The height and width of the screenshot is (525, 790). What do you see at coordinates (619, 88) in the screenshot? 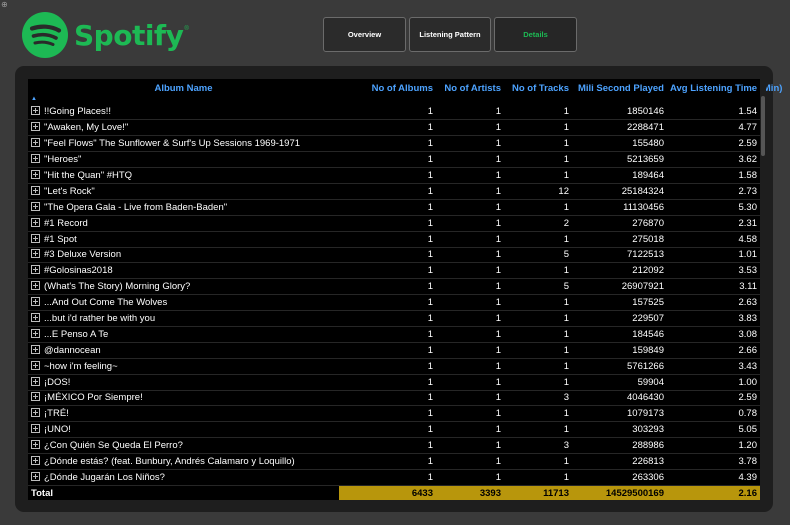
I see `column-header-ms-played: Mili Second Played` at bounding box center [619, 88].